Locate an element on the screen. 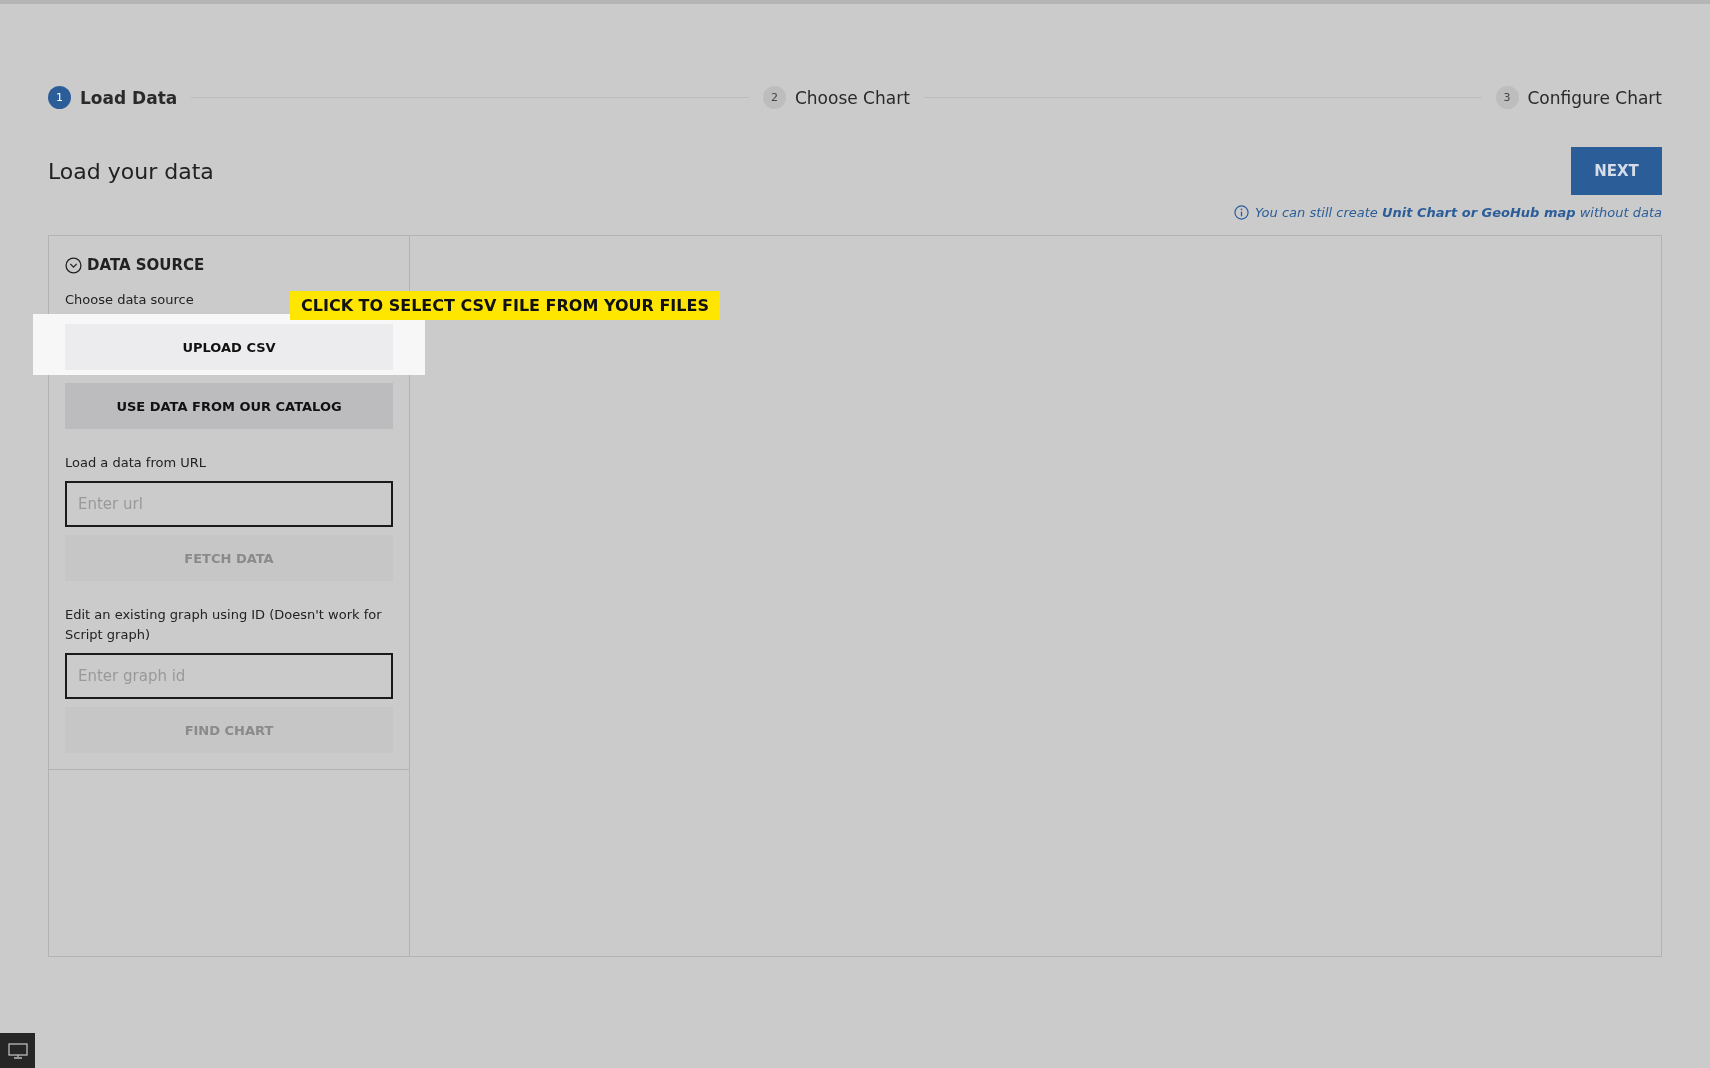  step-label: Load Data is located at coordinates (129, 97).